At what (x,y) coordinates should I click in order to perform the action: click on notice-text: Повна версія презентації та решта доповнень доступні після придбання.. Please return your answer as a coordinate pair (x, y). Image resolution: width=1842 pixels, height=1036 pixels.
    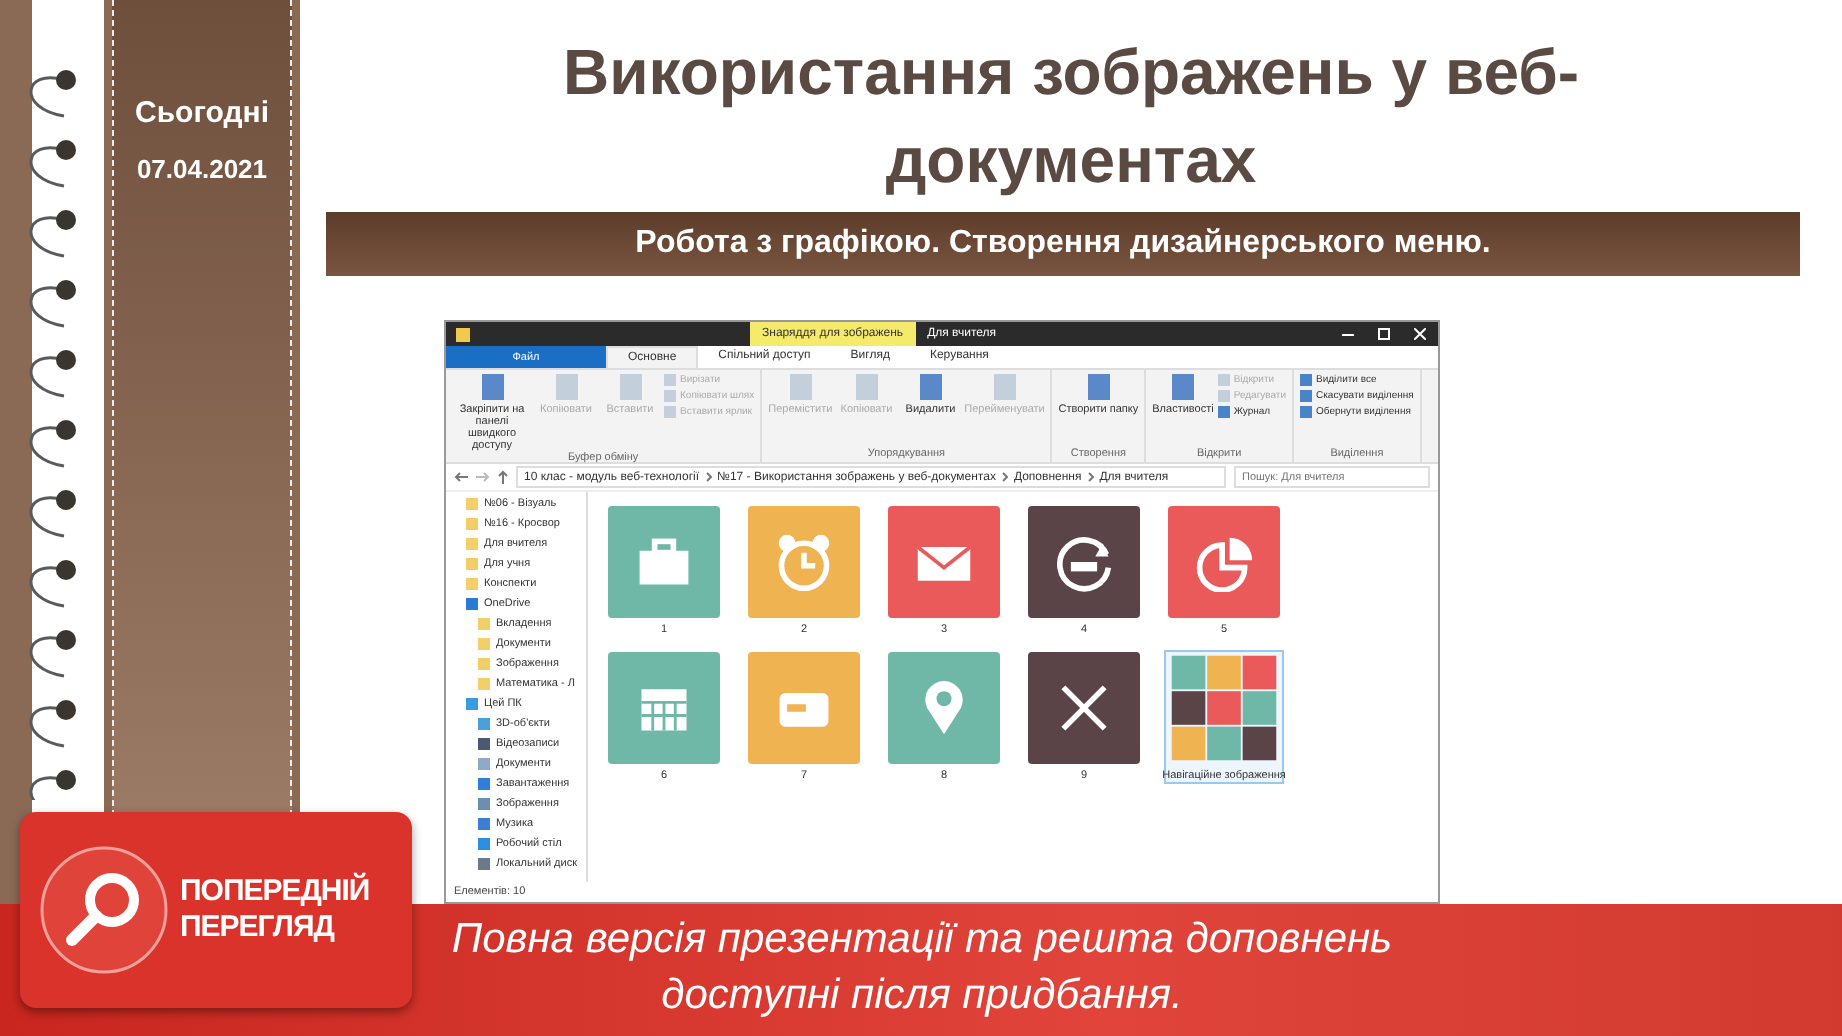
    Looking at the image, I should click on (922, 968).